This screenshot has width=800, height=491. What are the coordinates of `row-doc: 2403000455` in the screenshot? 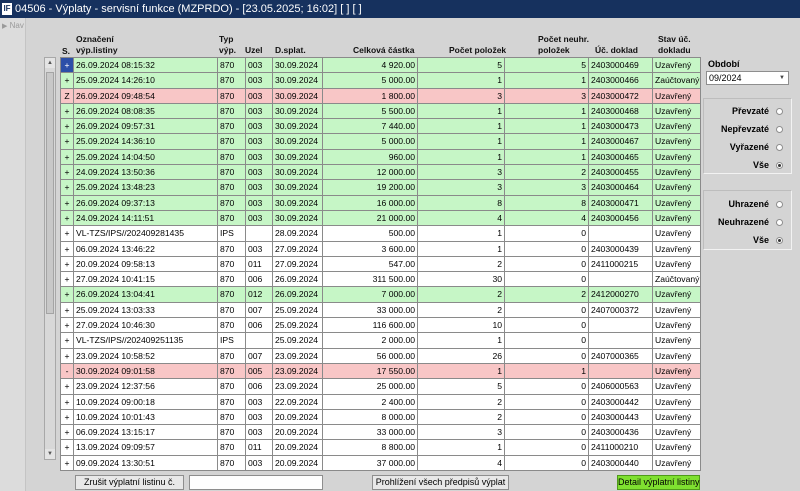 It's located at (621, 173).